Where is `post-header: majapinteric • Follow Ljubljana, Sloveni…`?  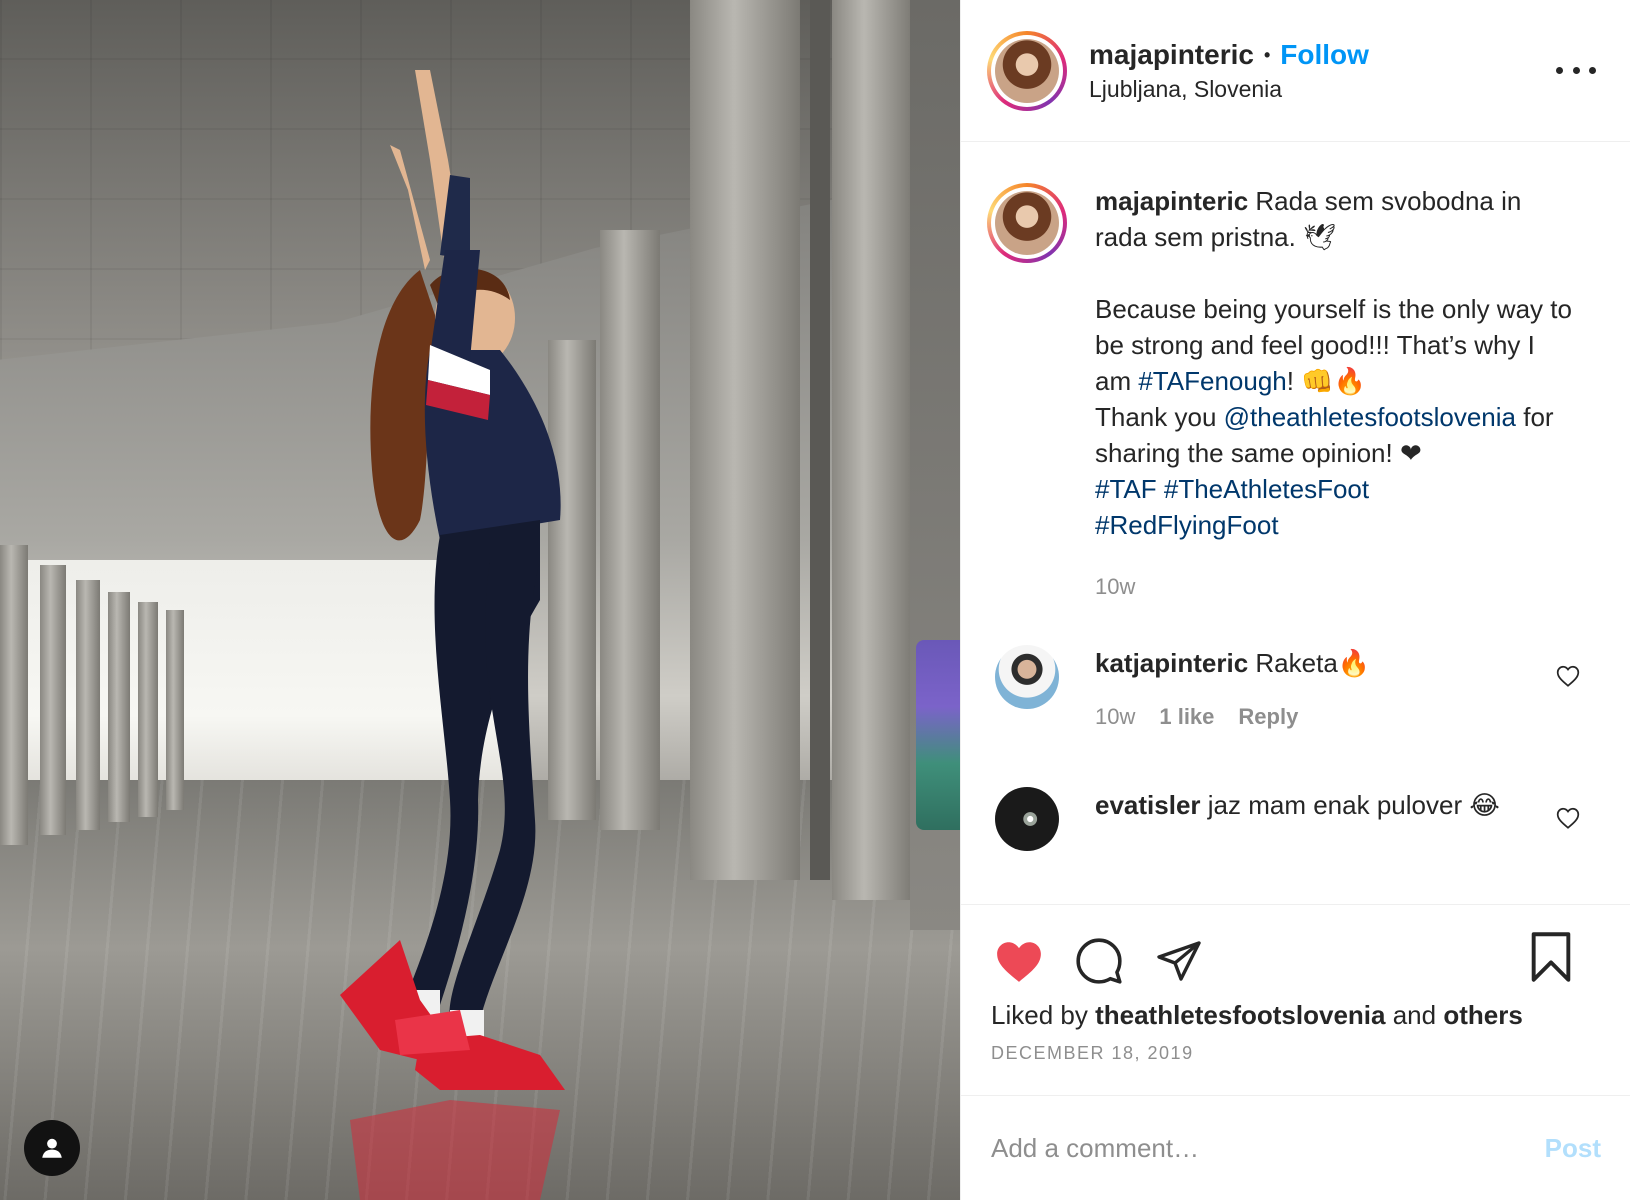 post-header: majapinteric • Follow Ljubljana, Sloveni… is located at coordinates (1295, 71).